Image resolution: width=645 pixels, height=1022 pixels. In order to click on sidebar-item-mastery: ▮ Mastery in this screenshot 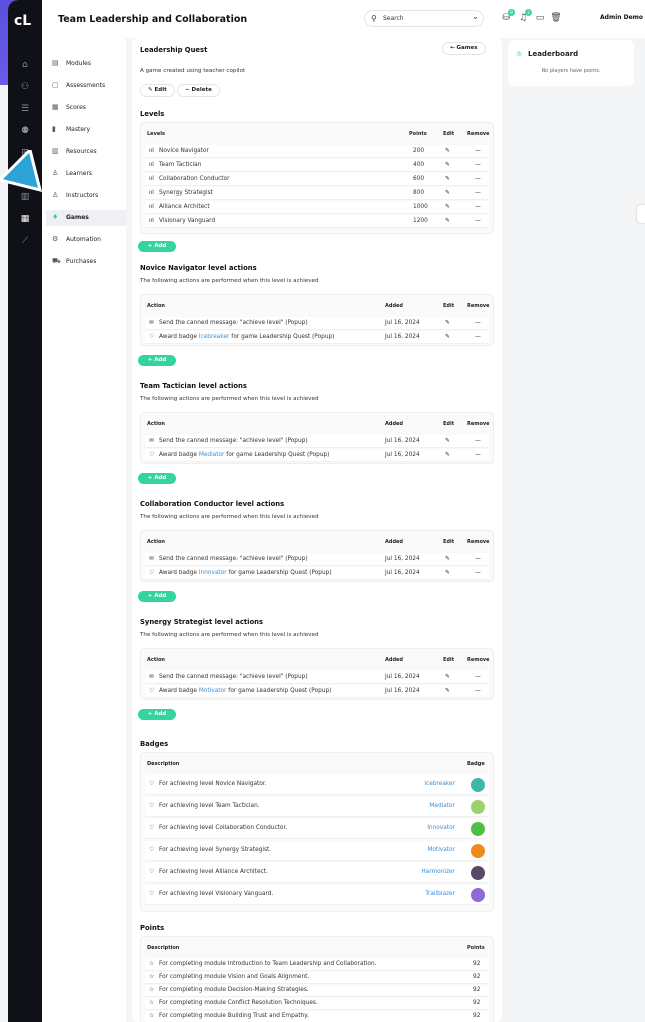, I will do `click(86, 130)`.